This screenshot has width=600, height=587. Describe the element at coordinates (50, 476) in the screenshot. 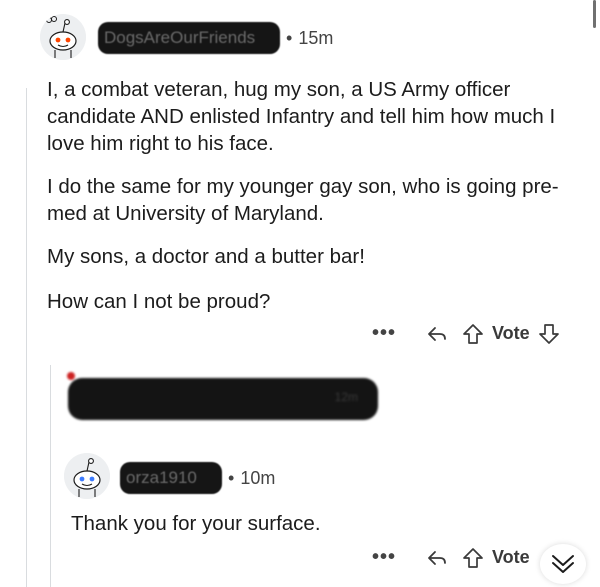

I see `nested-thread-line` at that location.